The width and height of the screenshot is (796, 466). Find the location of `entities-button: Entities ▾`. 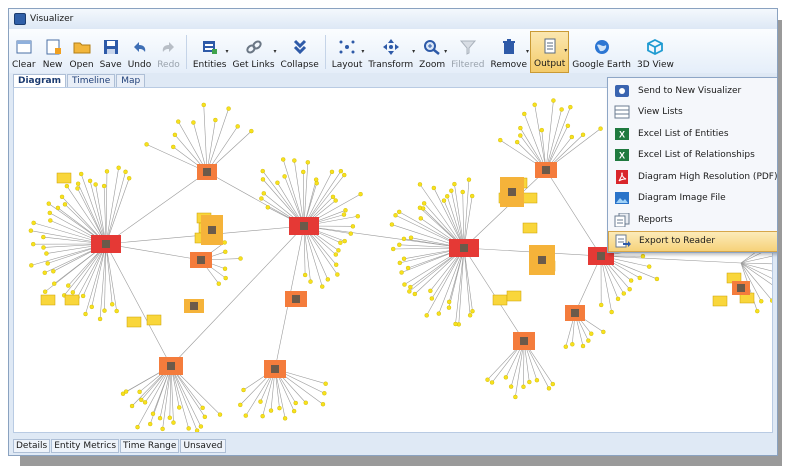

entities-button: Entities ▾ is located at coordinates (210, 52).